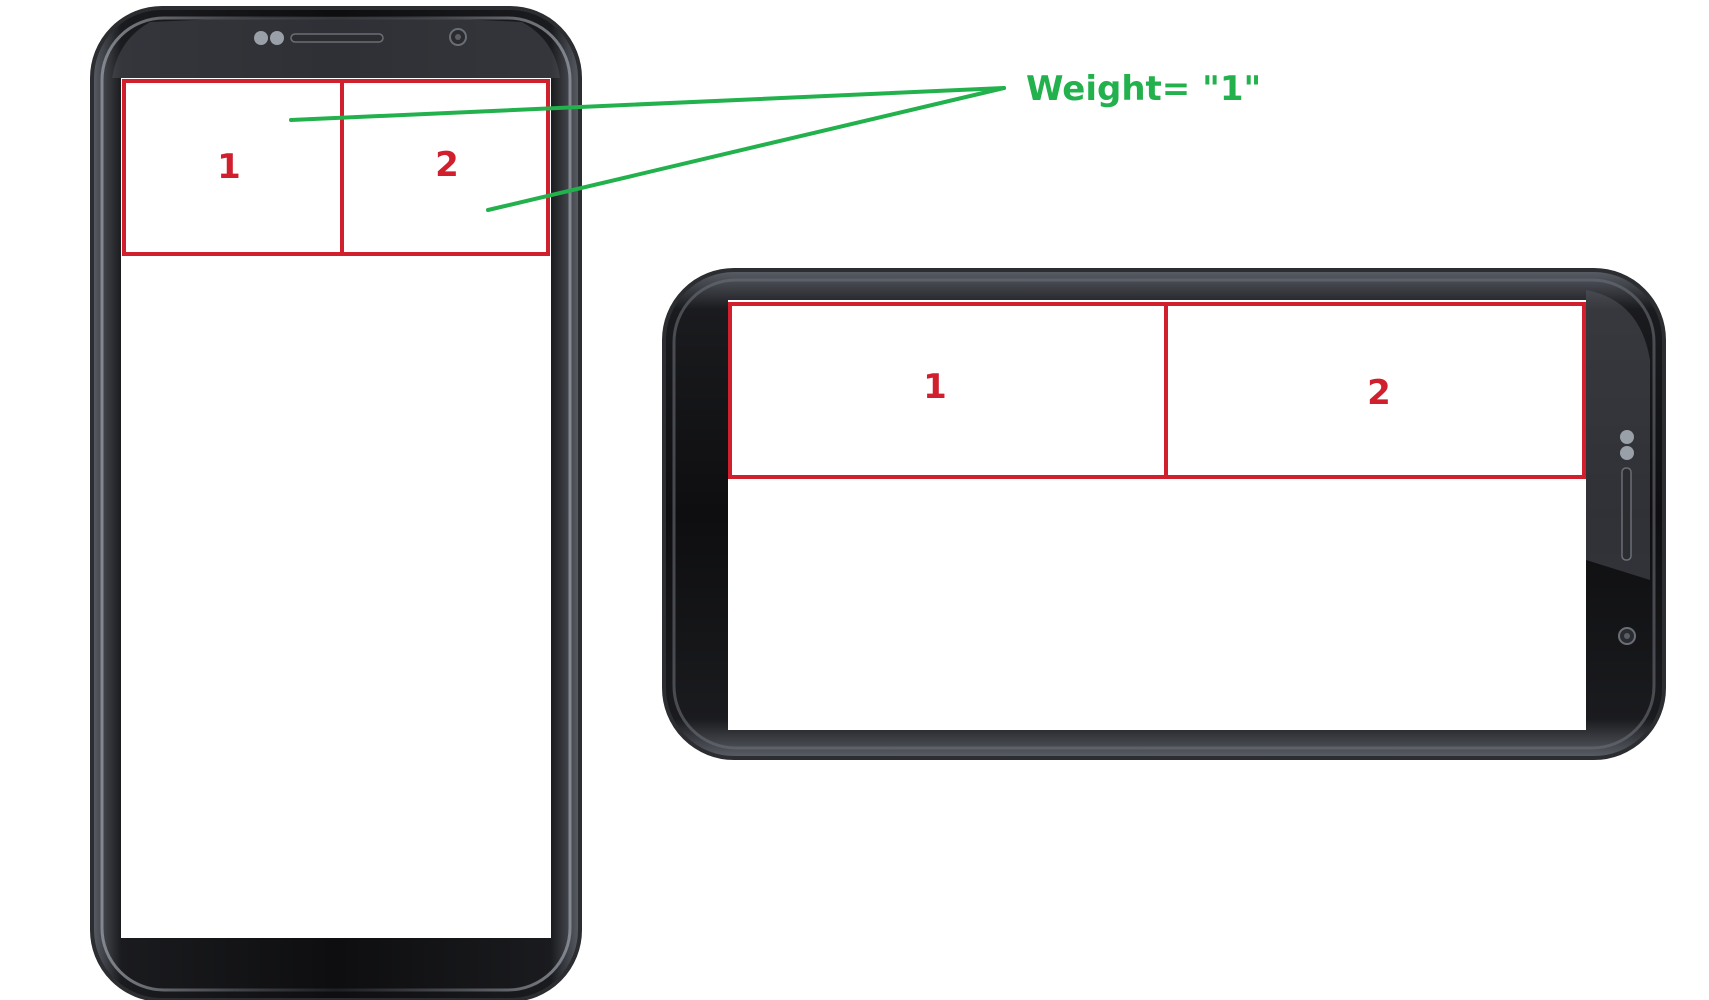 The height and width of the screenshot is (1000, 1709). What do you see at coordinates (1379, 393) in the screenshot?
I see `landscape-cell-2-label: 2` at bounding box center [1379, 393].